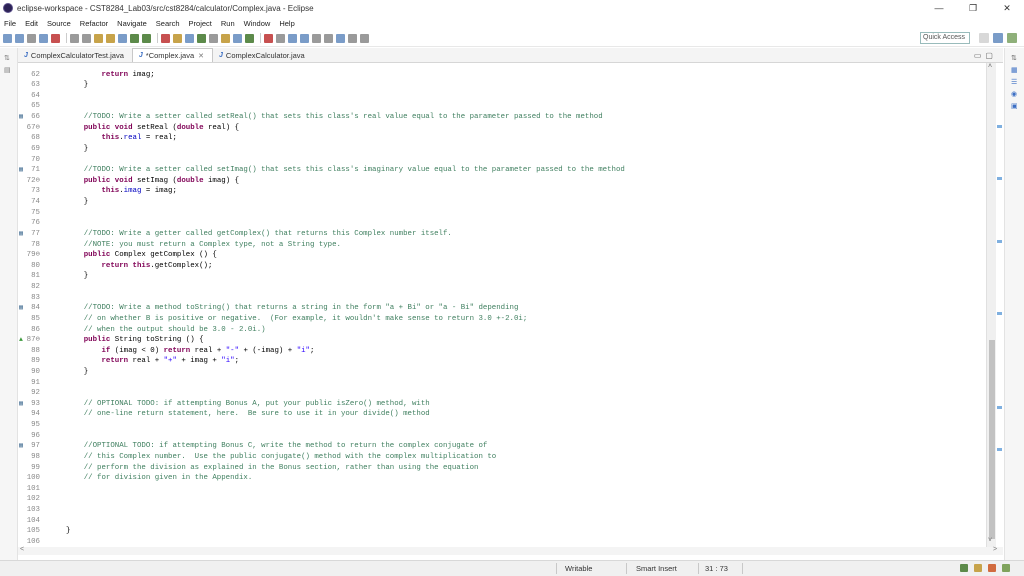 This screenshot has width=1024, height=576. I want to click on install-icon, so click(1006, 568).